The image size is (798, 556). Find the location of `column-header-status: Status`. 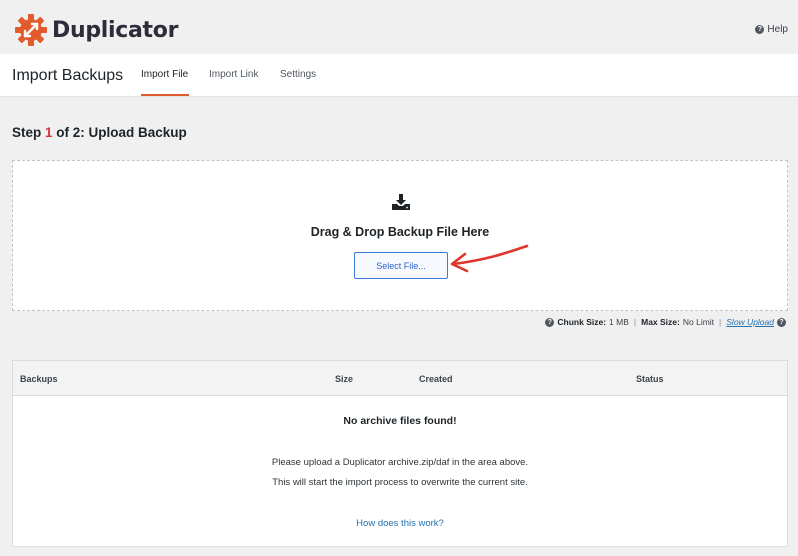

column-header-status: Status is located at coordinates (650, 379).